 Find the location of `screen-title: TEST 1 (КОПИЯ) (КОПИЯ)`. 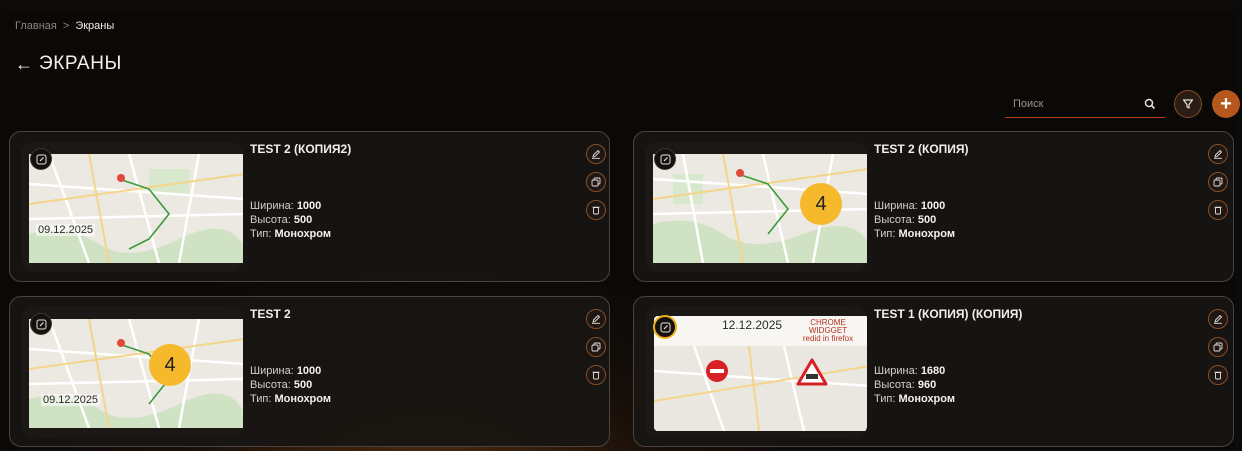

screen-title: TEST 1 (КОПИЯ) (КОПИЯ) is located at coordinates (948, 314).